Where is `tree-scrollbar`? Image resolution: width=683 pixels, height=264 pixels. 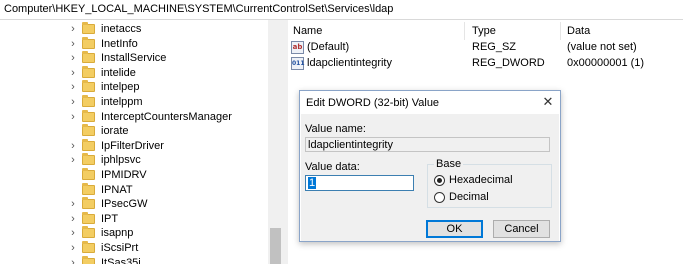
tree-scrollbar is located at coordinates (275, 142).